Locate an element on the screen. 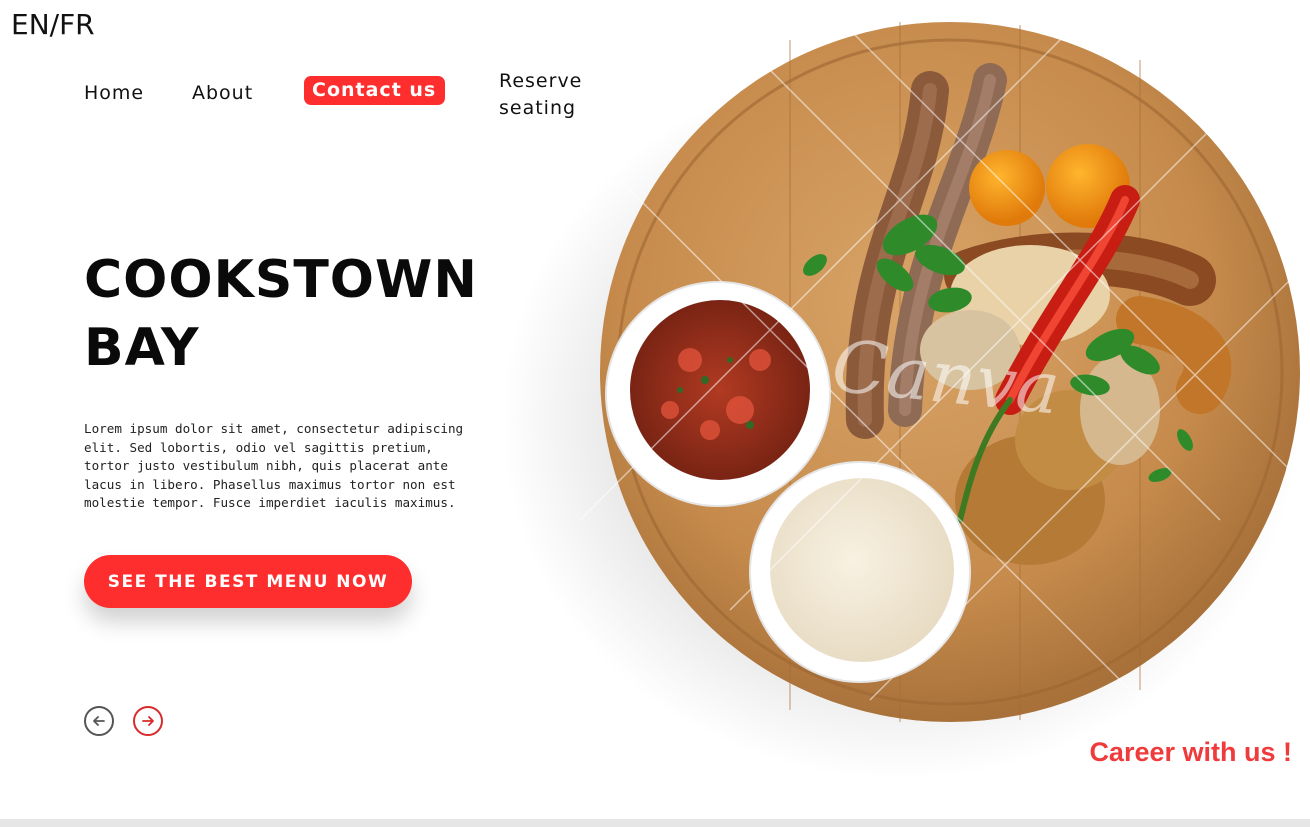  carousel-prev-button is located at coordinates (99, 721).